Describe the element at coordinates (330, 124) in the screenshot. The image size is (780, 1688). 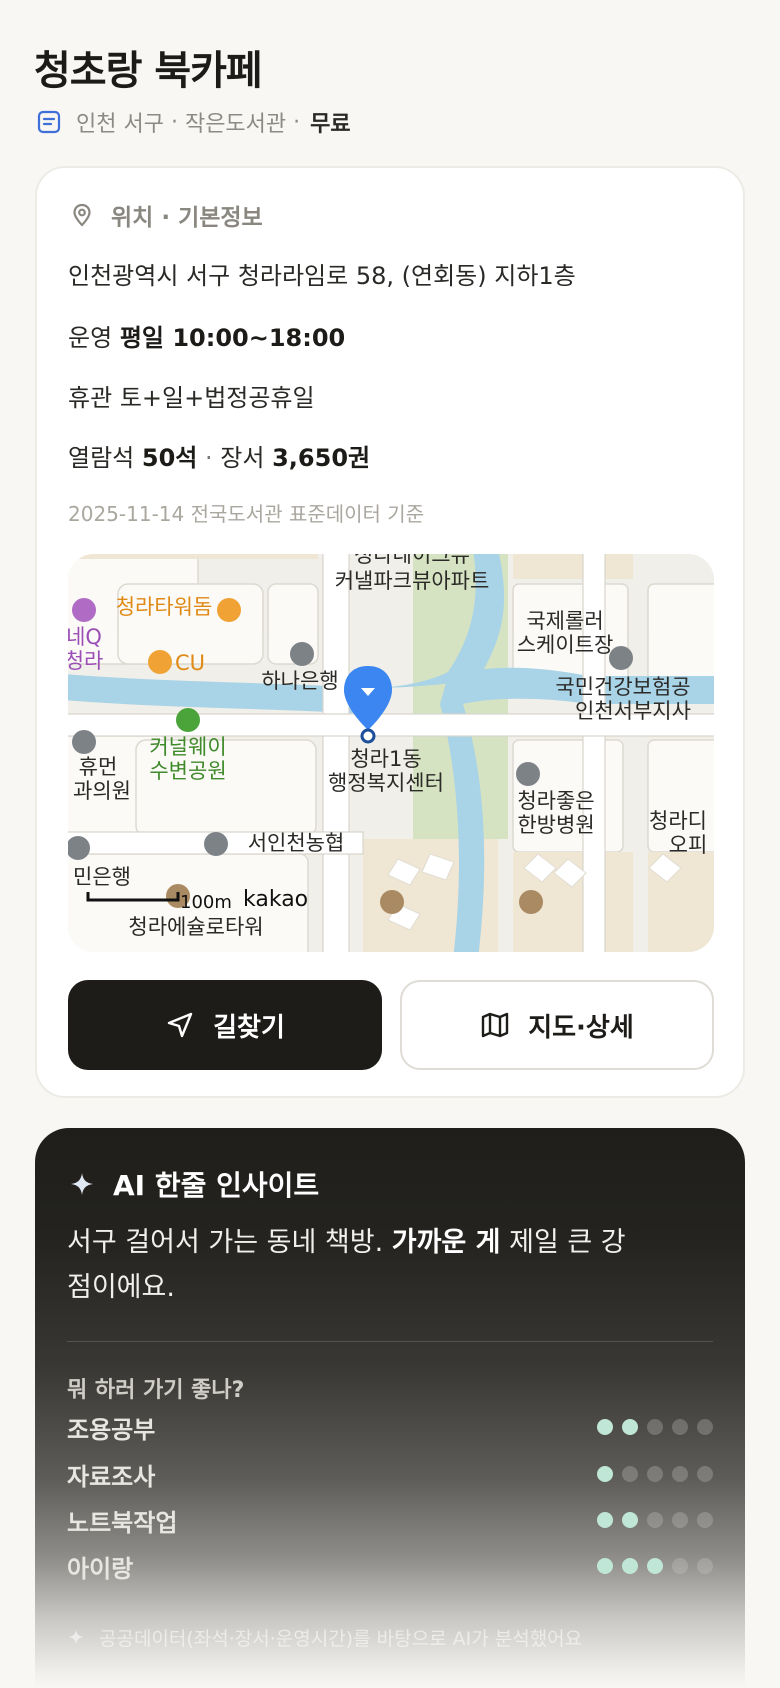
I see `fee-badge: 무료` at that location.